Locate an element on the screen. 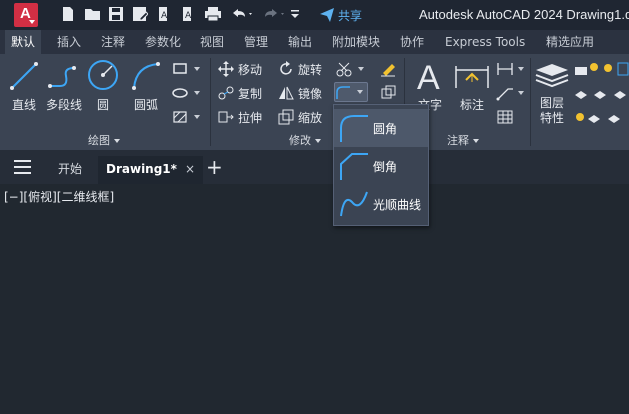  layer-properties-tool: 图层 特性 is located at coordinates (552, 91).